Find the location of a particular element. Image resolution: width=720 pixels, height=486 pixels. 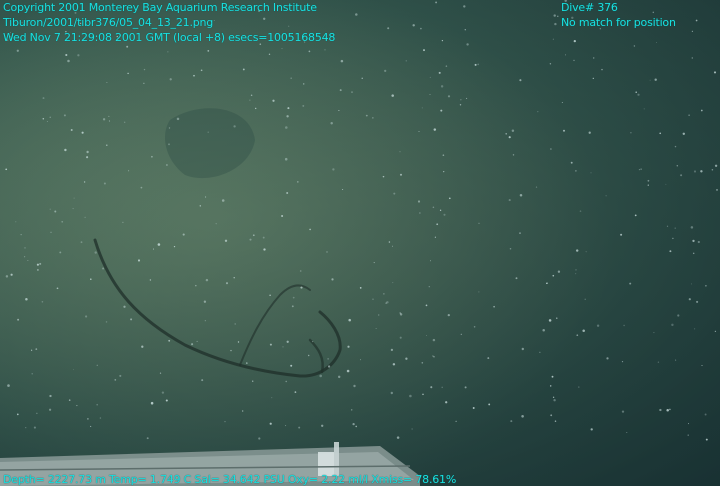

position-status-text: No match for position is located at coordinates (618, 22).